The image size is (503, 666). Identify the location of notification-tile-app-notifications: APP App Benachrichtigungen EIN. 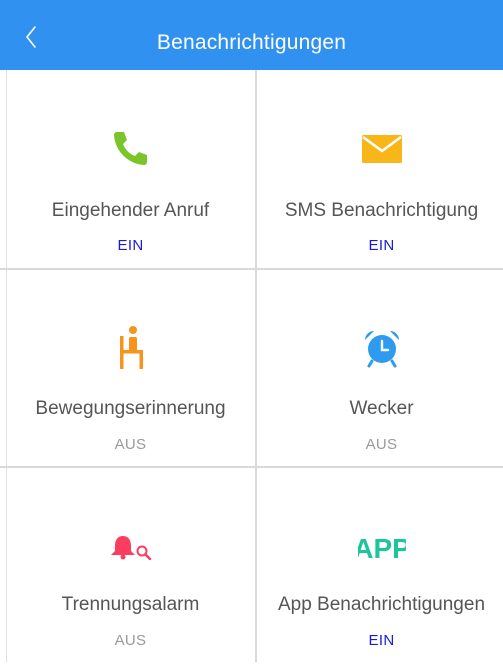
(380, 567).